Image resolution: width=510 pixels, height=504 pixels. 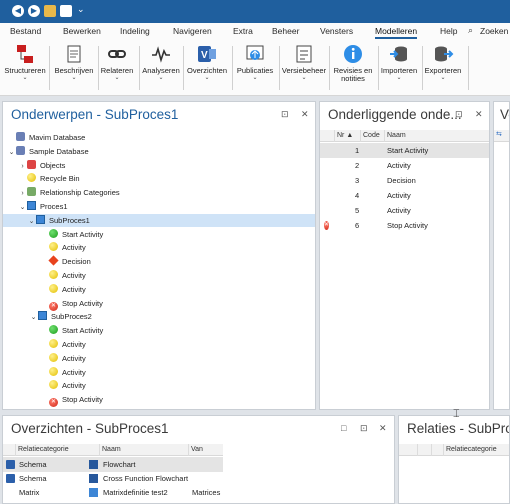 I want to click on ribbon-label: Beschrijven, so click(x=74, y=70).